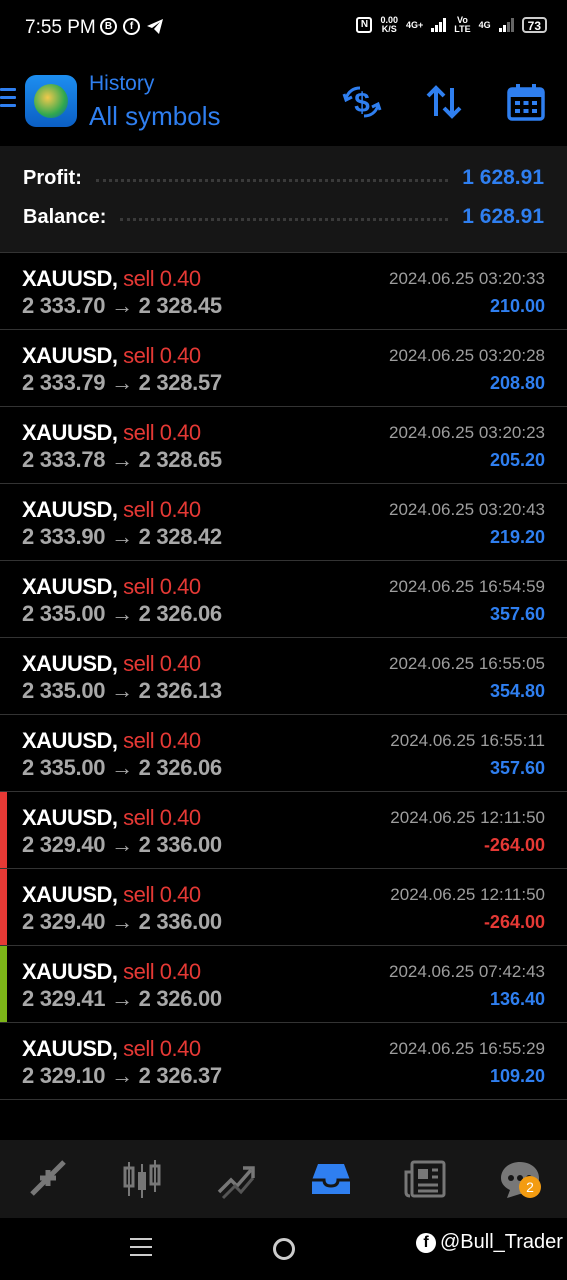 The height and width of the screenshot is (1280, 567). I want to click on network-1-label: 4G+, so click(415, 24).